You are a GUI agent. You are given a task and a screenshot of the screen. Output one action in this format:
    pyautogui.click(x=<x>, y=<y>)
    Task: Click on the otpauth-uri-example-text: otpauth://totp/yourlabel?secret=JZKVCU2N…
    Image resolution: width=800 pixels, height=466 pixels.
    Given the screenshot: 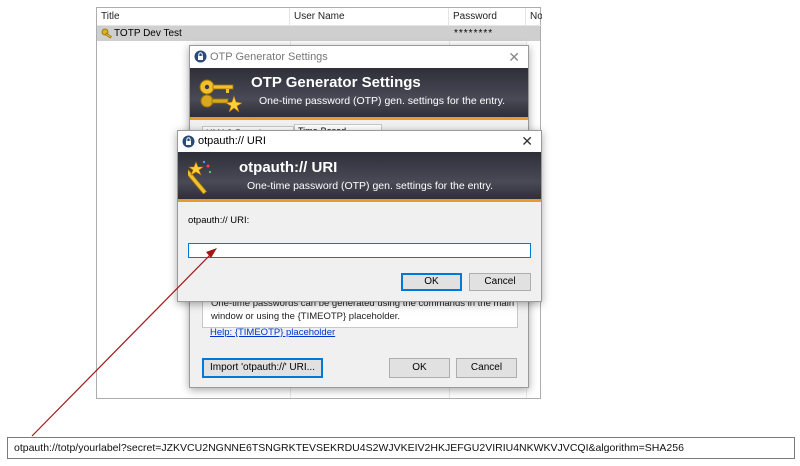 What is the action you would take?
    pyautogui.click(x=401, y=448)
    